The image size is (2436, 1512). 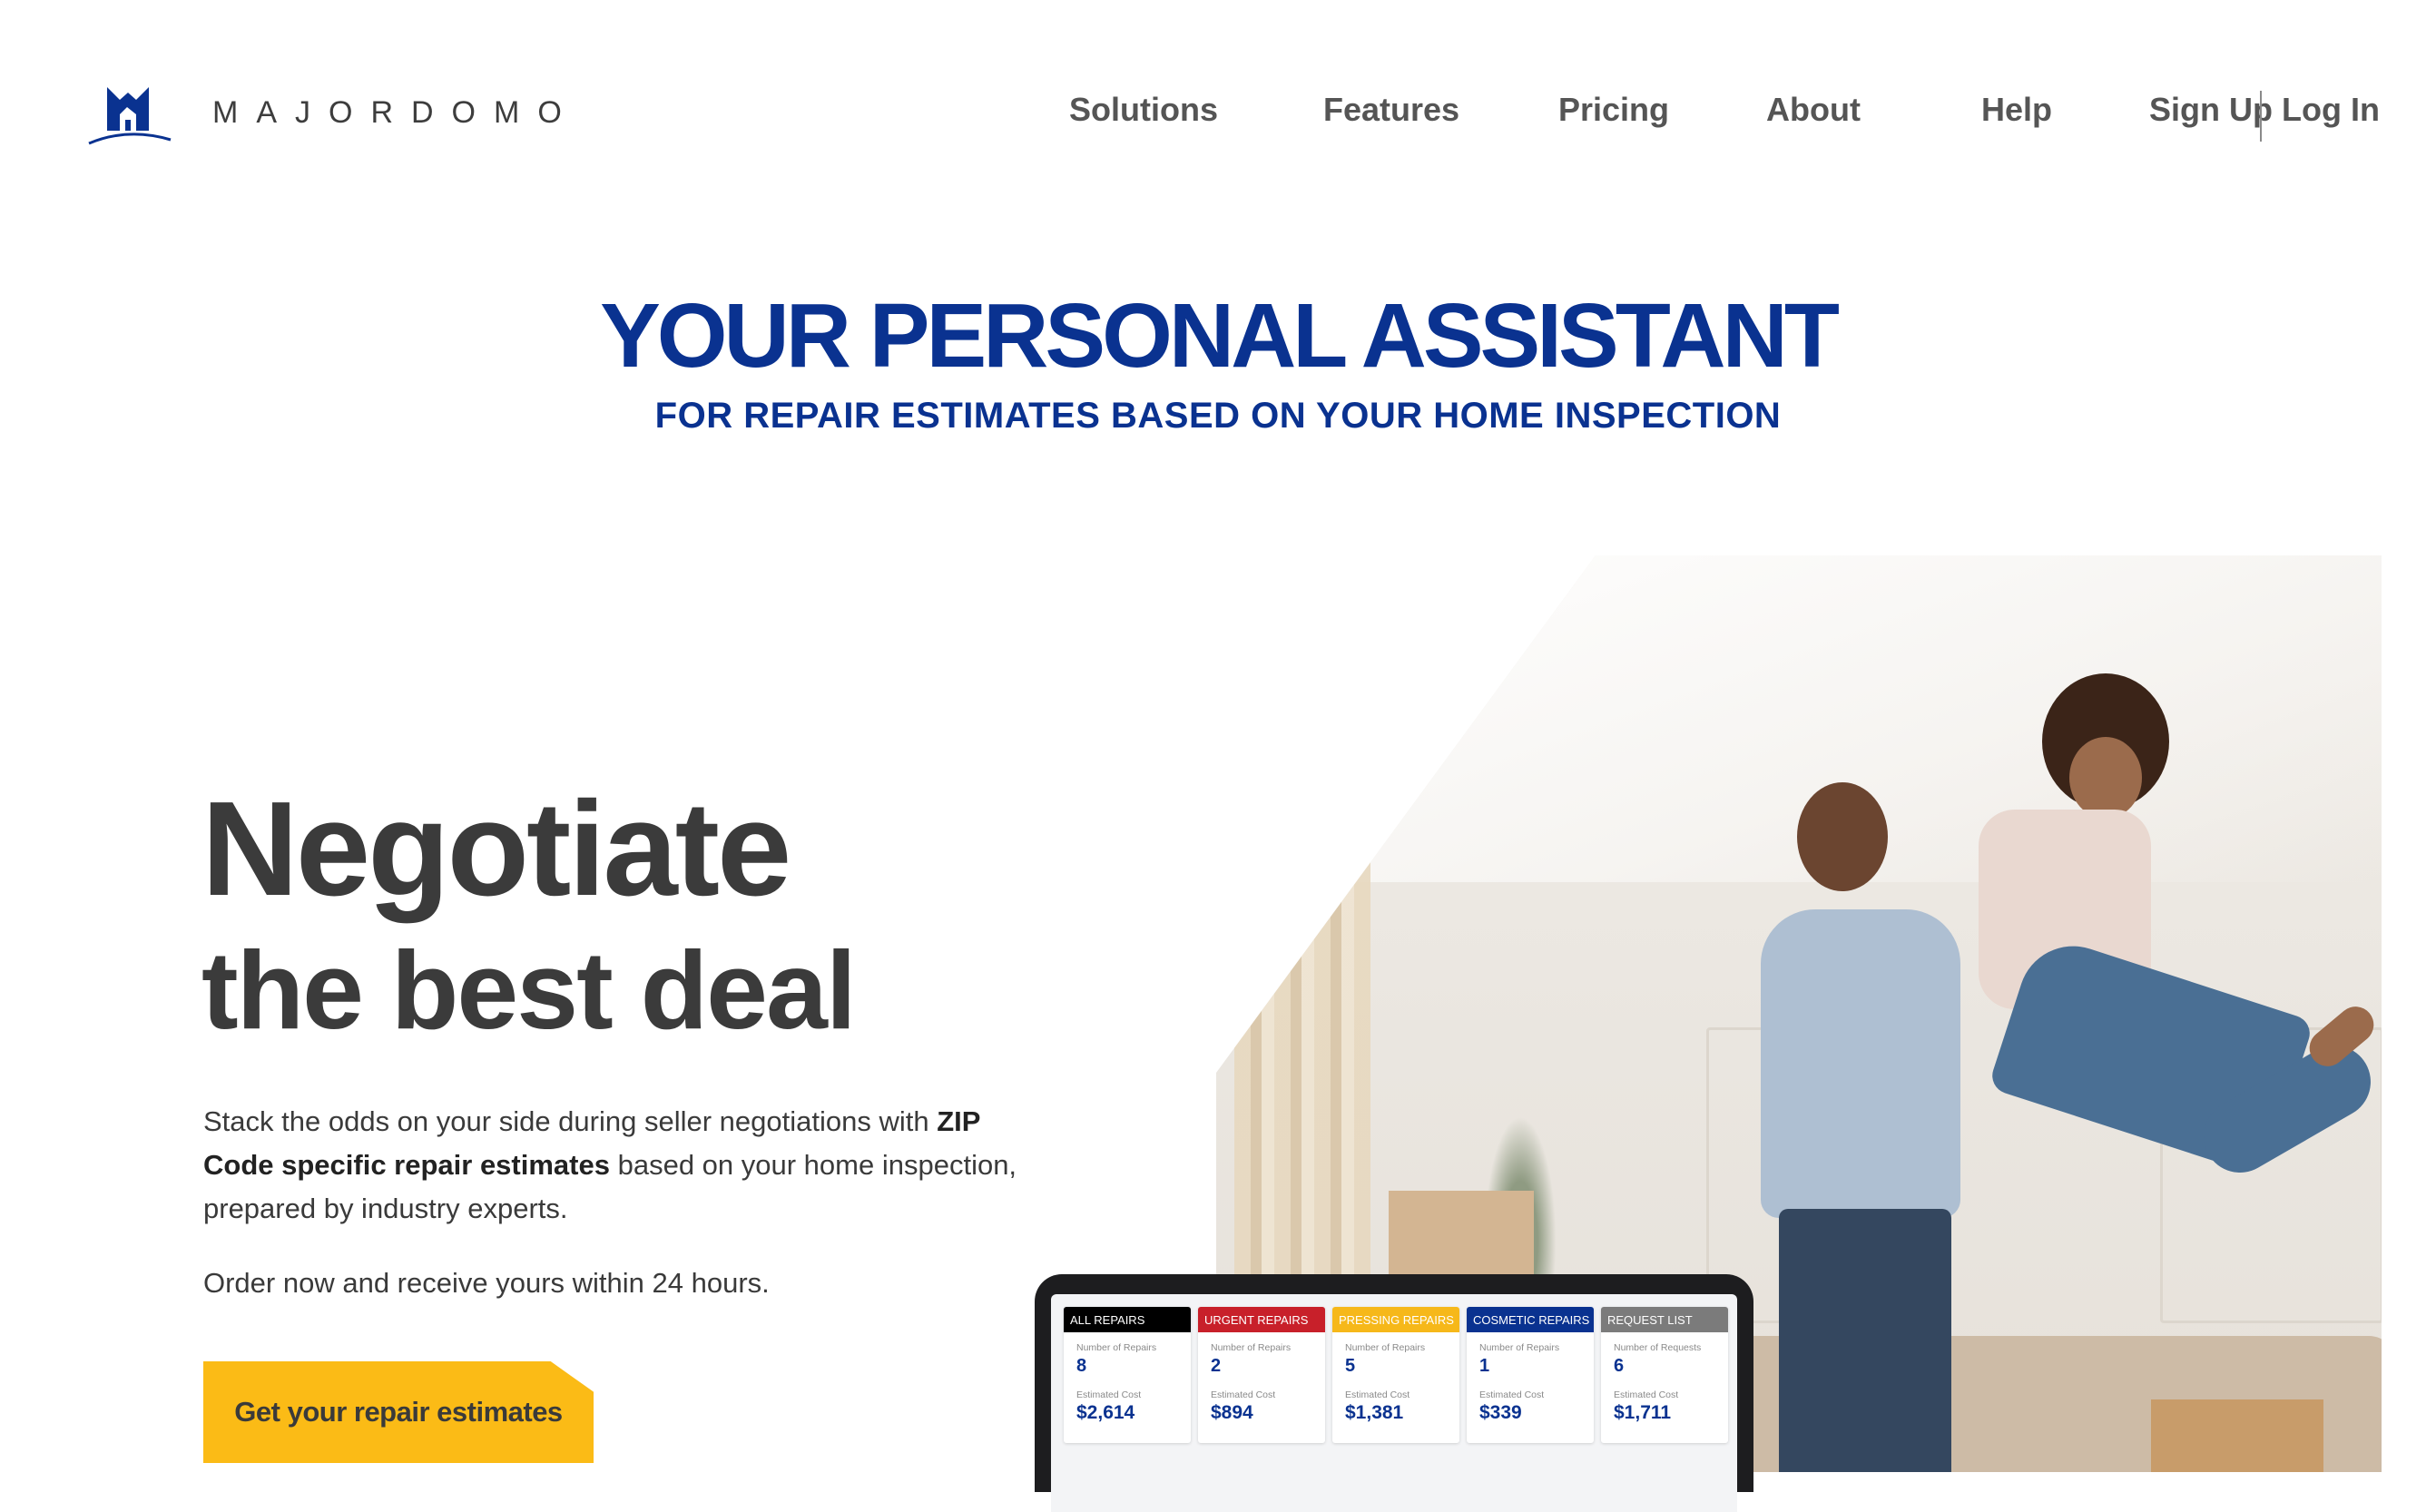 What do you see at coordinates (1614, 110) in the screenshot?
I see `nav-pricing: Pricing` at bounding box center [1614, 110].